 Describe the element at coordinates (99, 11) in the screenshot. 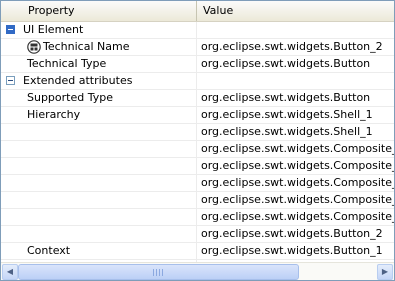

I see `property-column-header: Property` at that location.